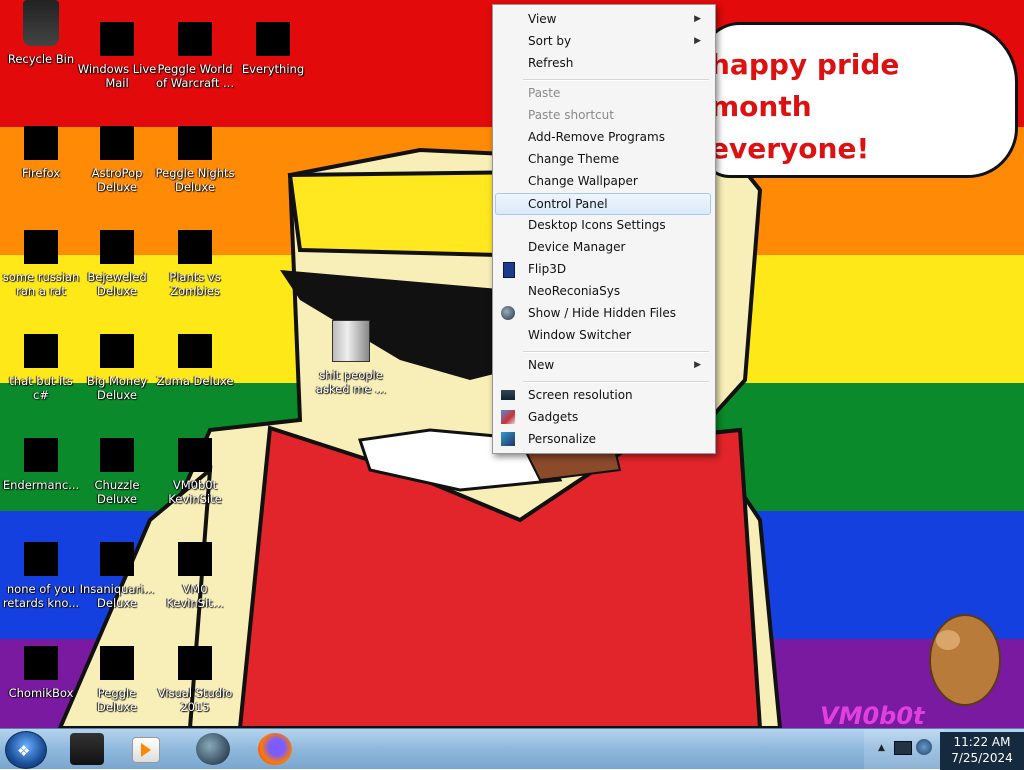  I want to click on windows-live-mail-icon, so click(117, 39).